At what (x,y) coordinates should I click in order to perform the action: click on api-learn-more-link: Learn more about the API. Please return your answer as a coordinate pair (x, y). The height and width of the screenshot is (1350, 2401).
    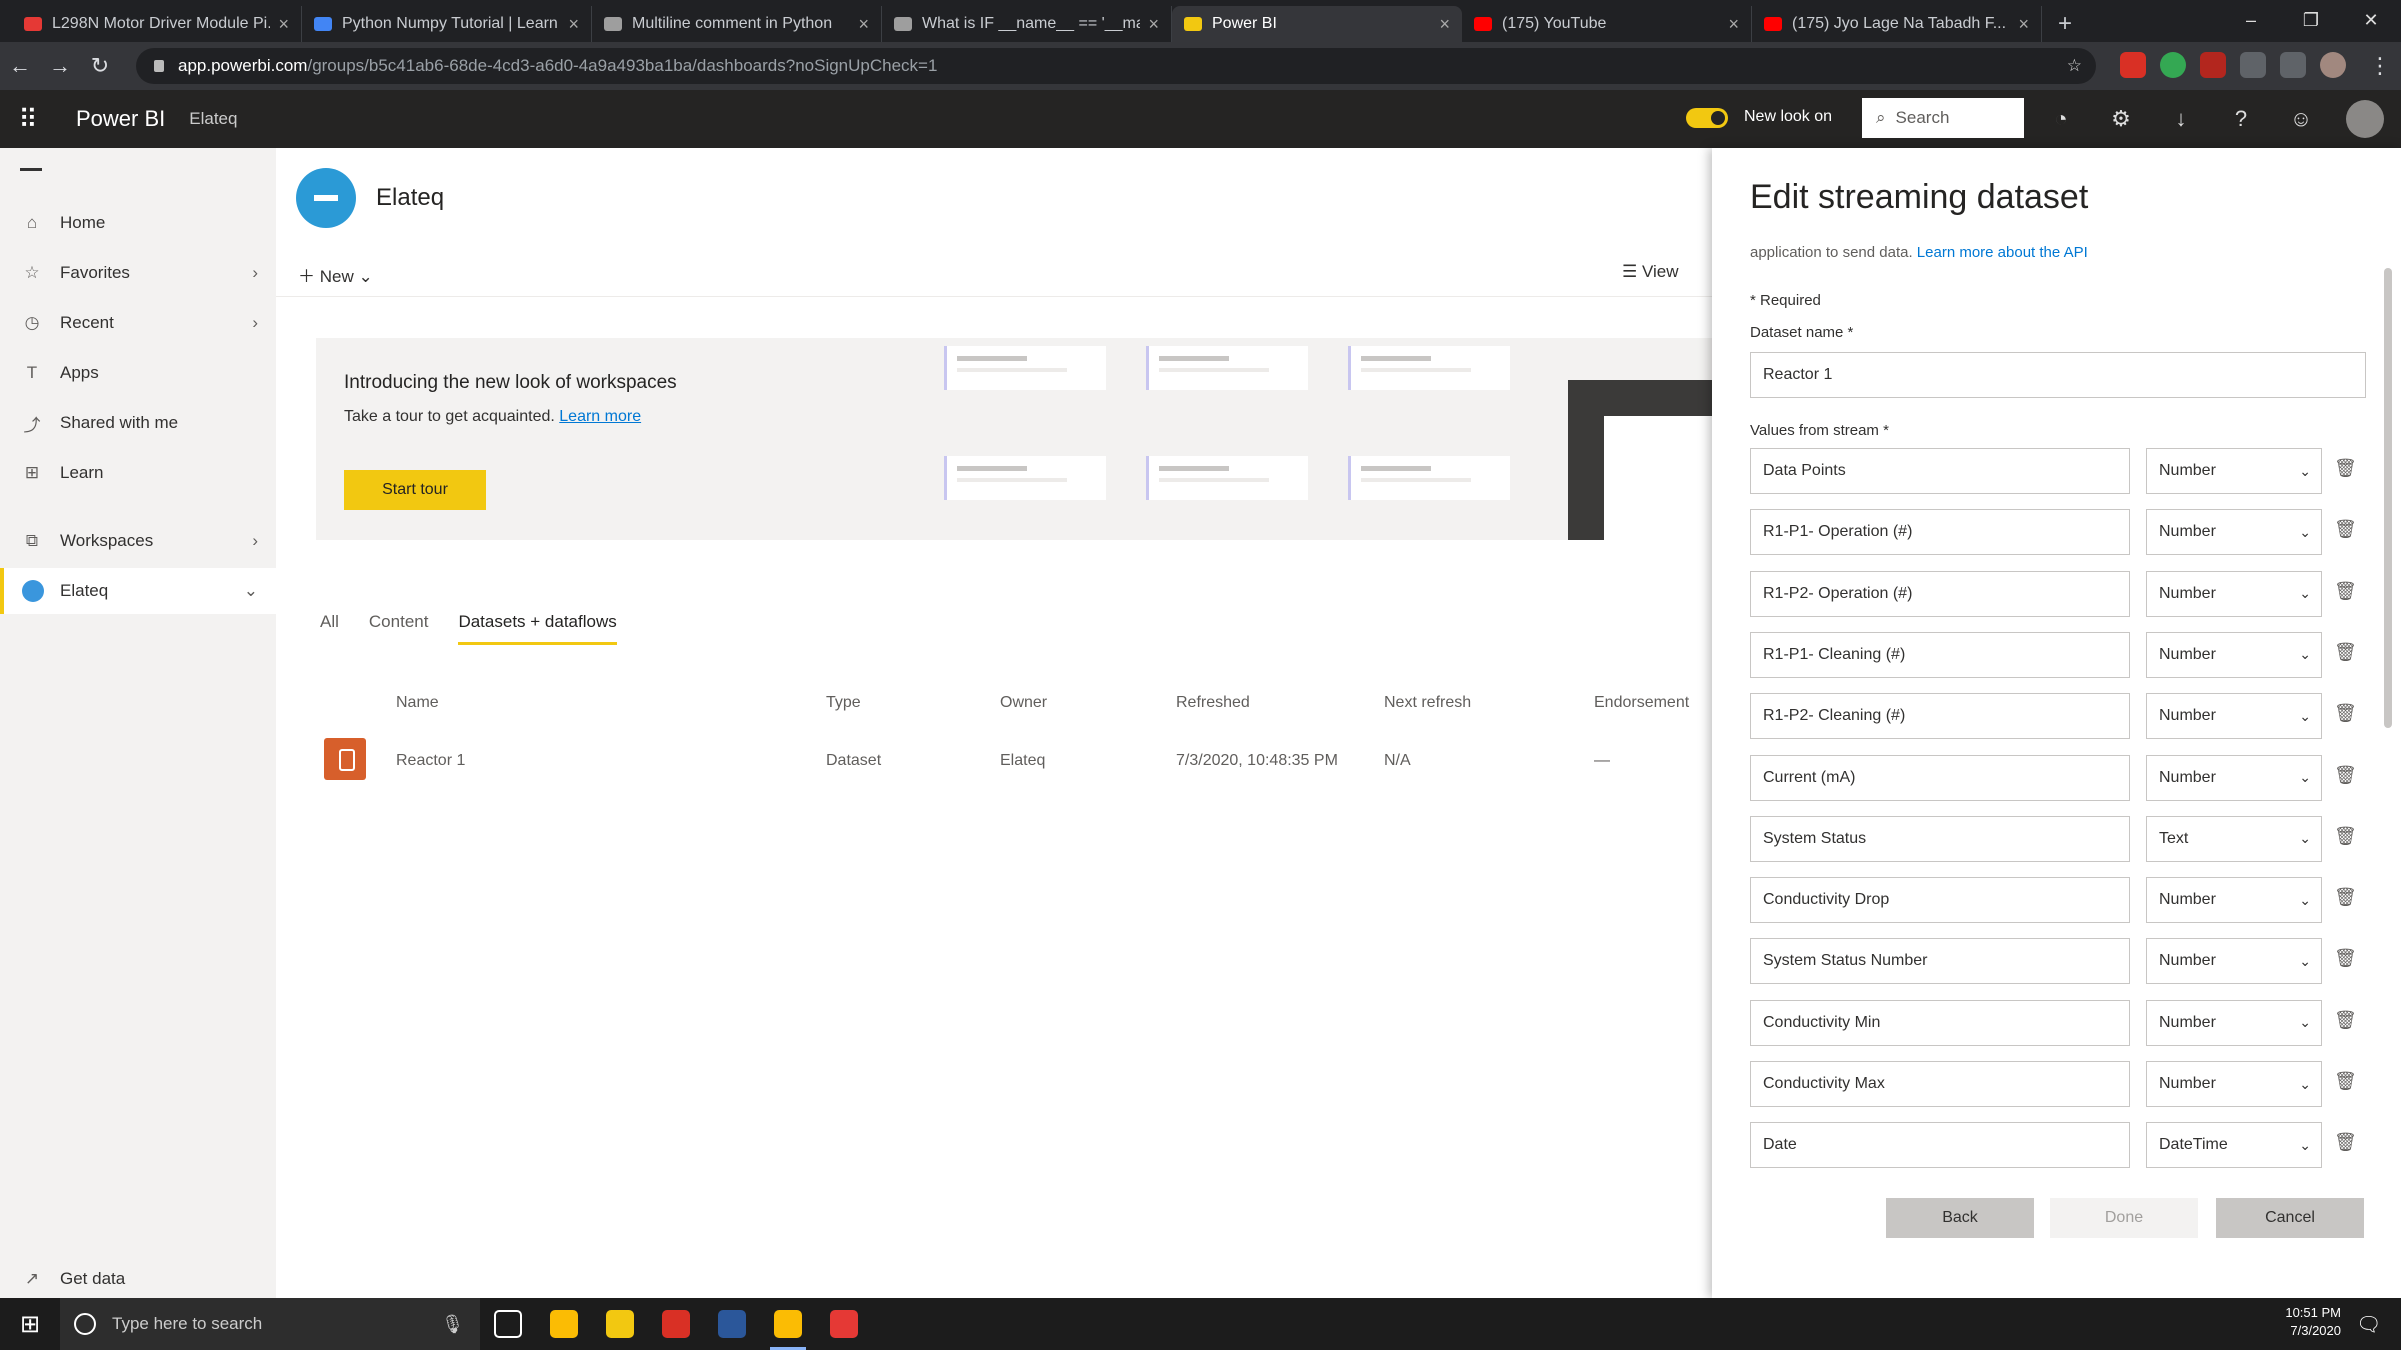
    Looking at the image, I should click on (2002, 252).